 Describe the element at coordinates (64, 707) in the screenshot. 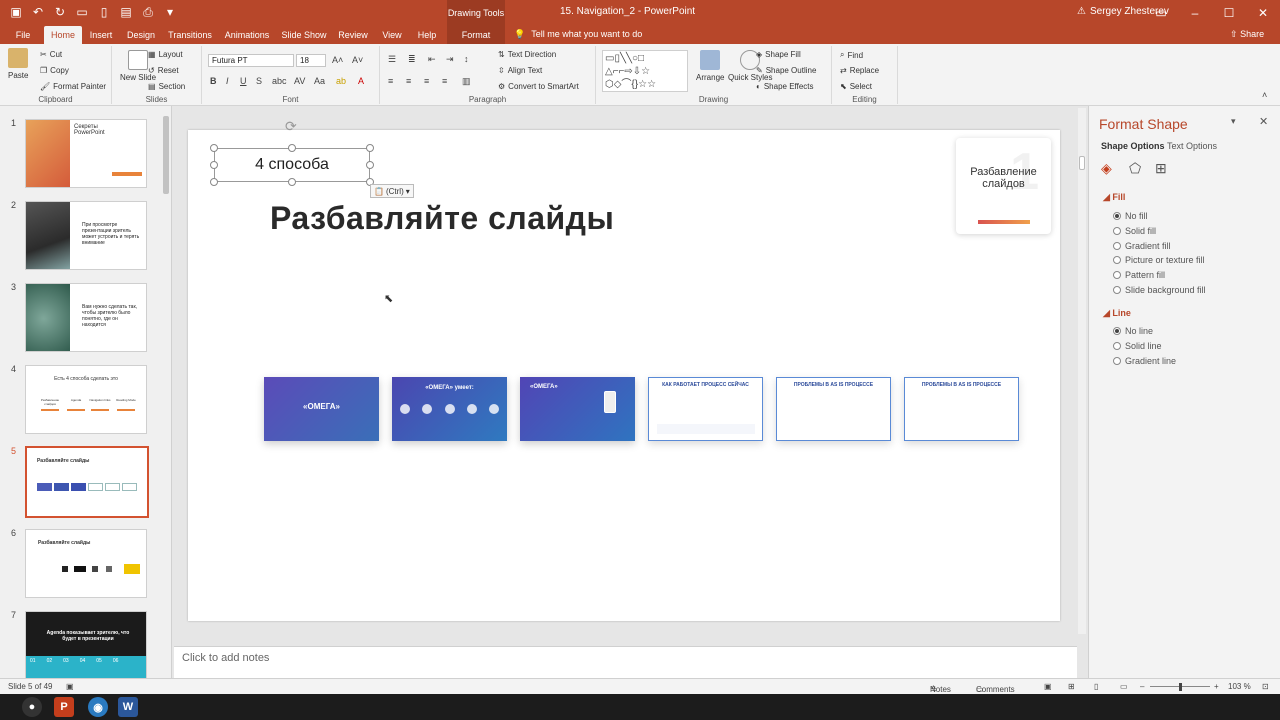

I see `powerpoint-taskbar-icon: P` at that location.